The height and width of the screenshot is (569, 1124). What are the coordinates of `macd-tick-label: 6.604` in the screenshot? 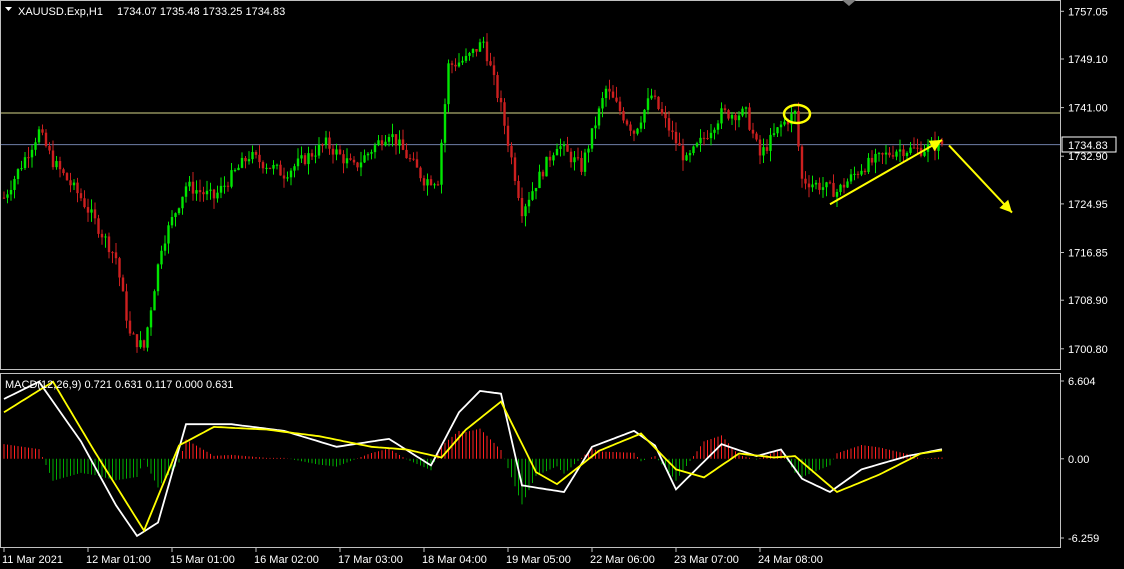 It's located at (1082, 382).